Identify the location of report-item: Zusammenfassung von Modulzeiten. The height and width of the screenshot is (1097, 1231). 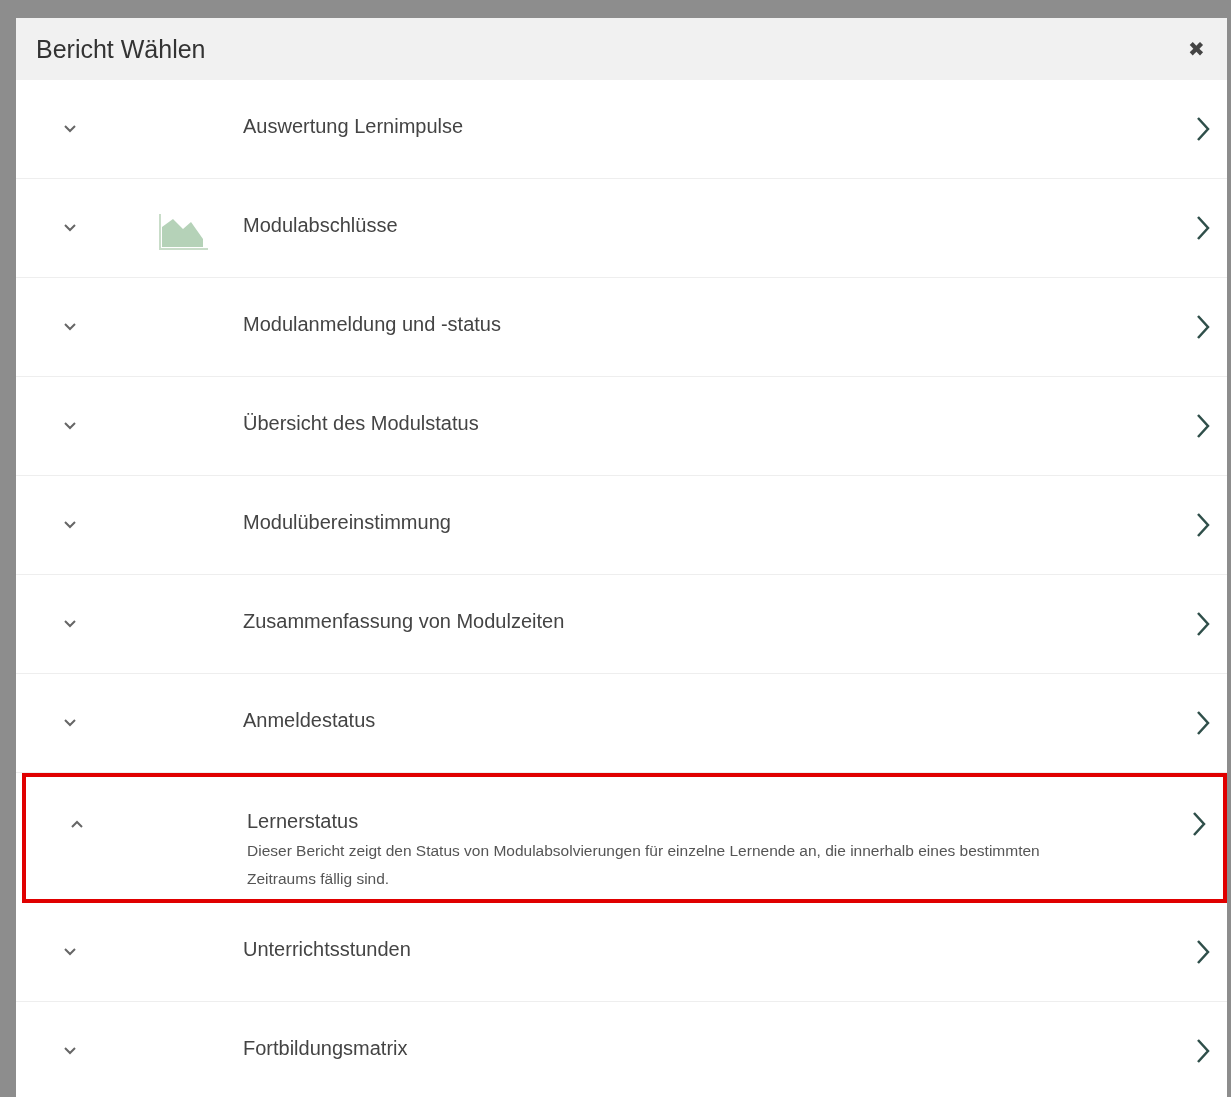
(621, 624).